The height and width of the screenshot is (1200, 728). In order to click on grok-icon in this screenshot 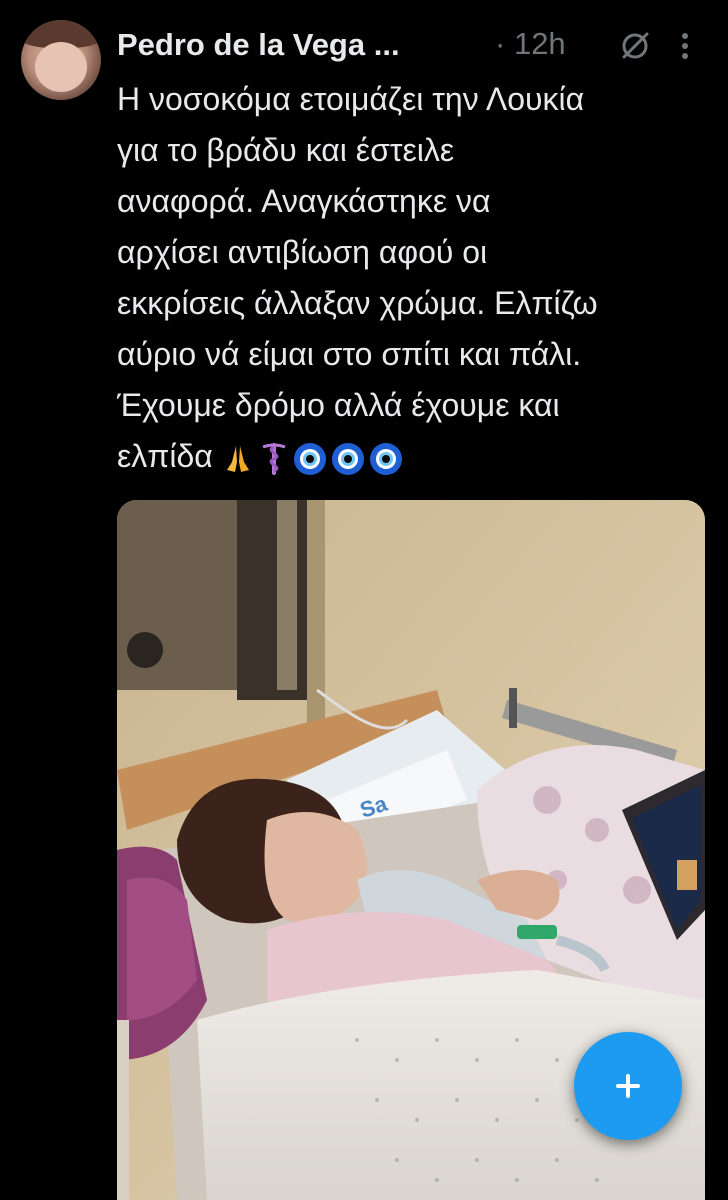, I will do `click(635, 46)`.